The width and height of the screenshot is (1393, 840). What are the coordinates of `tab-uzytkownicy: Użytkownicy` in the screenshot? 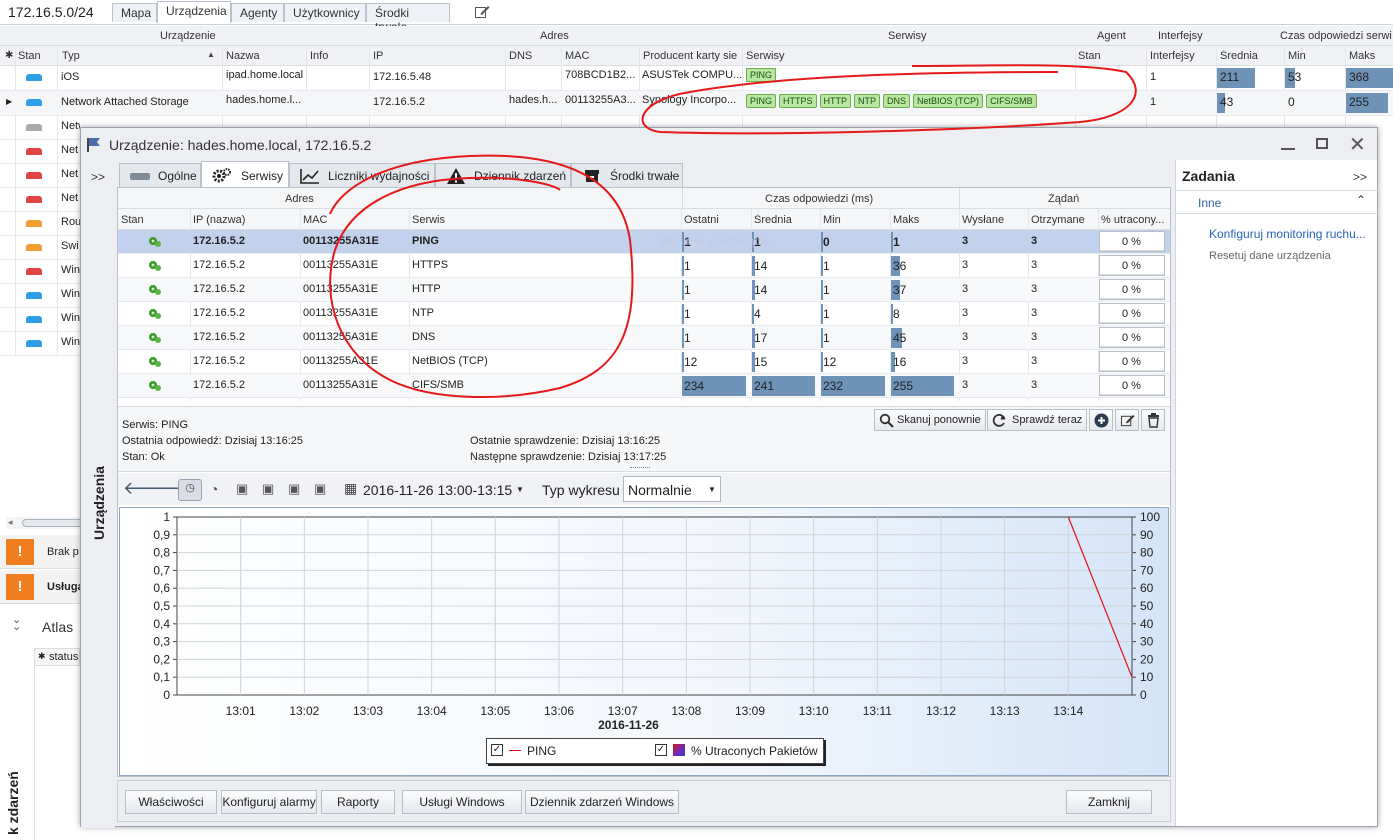 It's located at (325, 12).